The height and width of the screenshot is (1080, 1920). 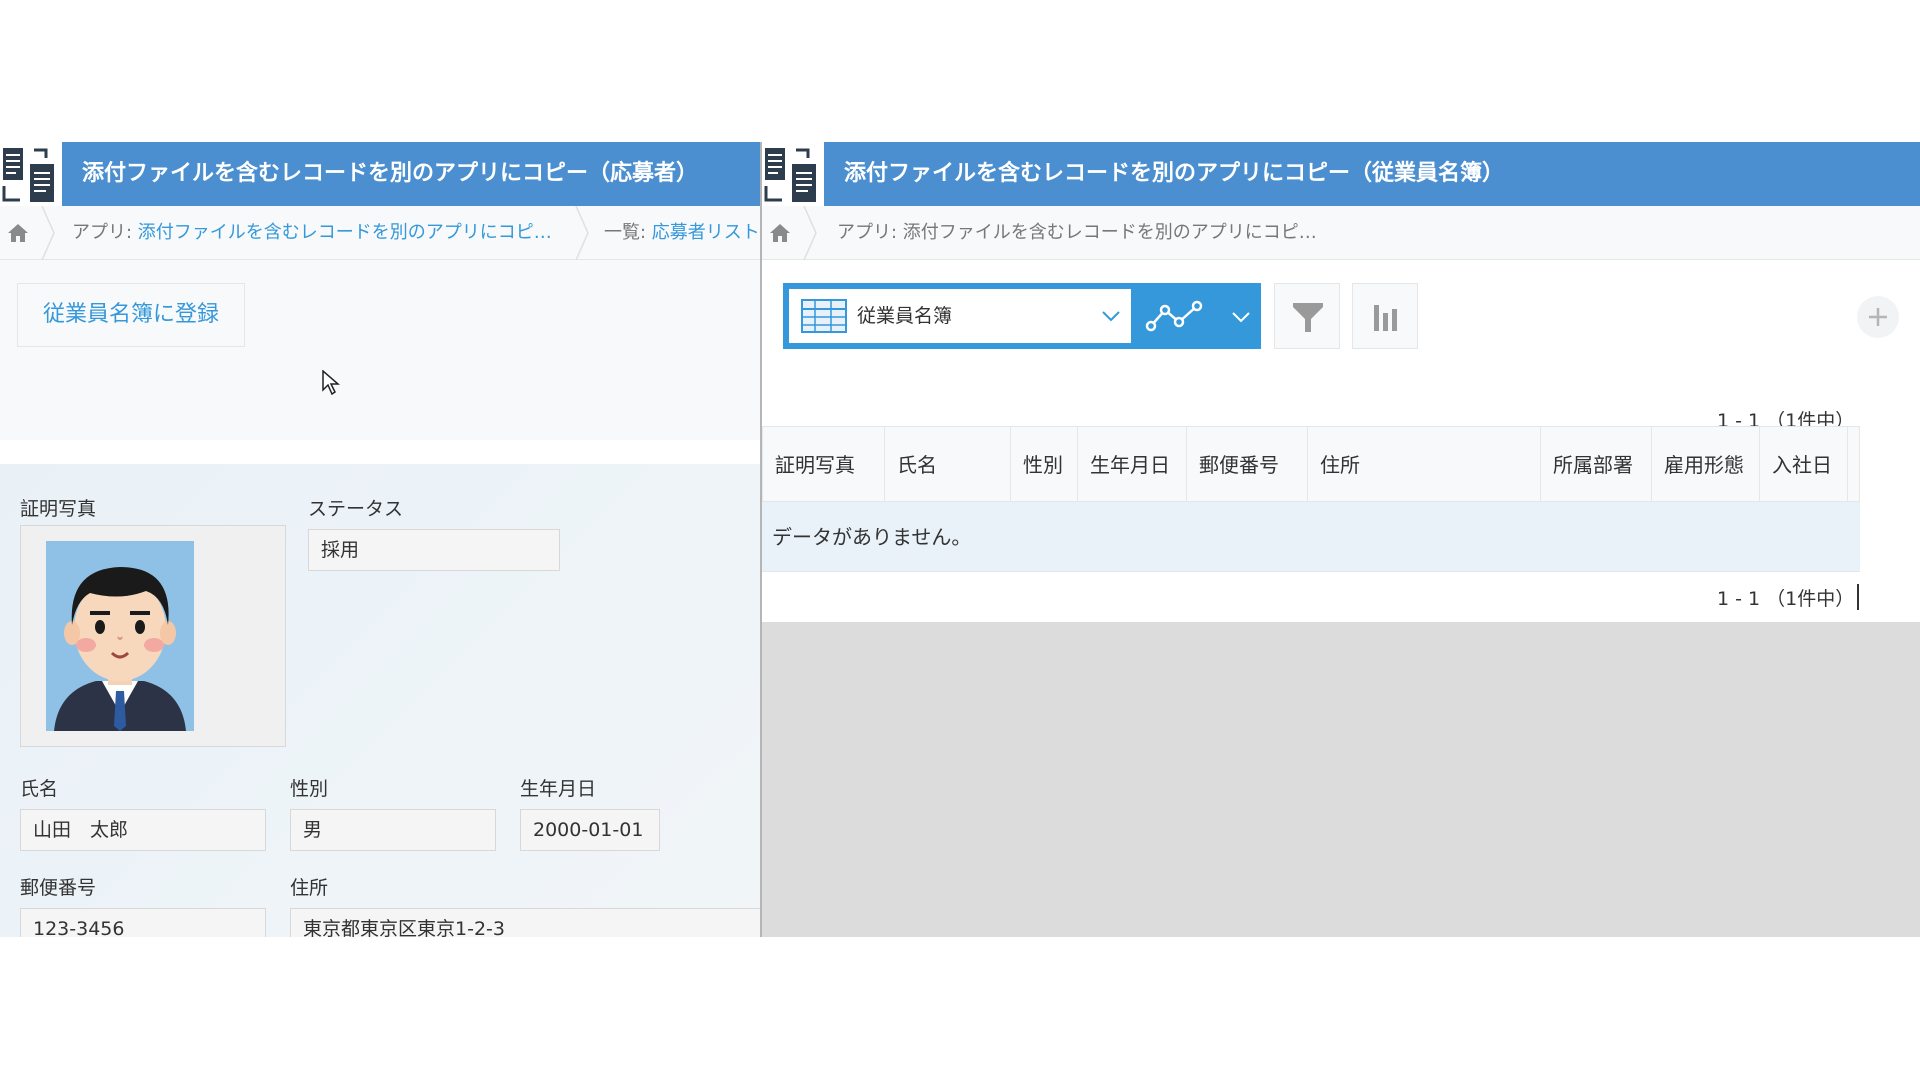 I want to click on pager-bottom: 1 - 1 （1件中）, so click(x=1786, y=599).